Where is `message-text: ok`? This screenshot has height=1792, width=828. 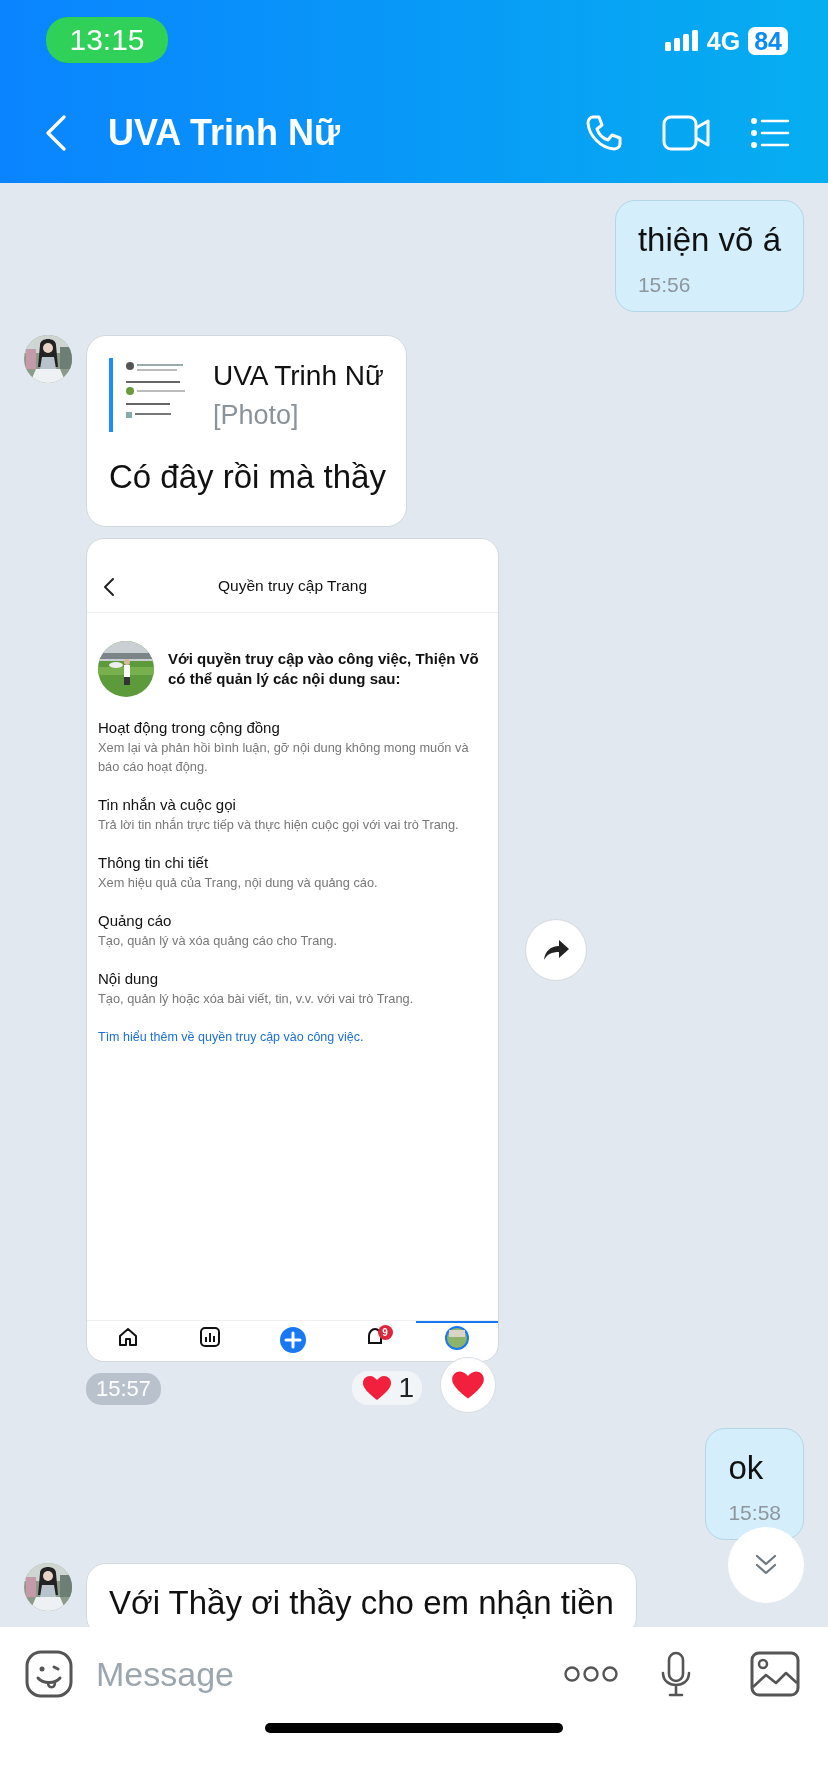
message-text: ok is located at coordinates (746, 1468).